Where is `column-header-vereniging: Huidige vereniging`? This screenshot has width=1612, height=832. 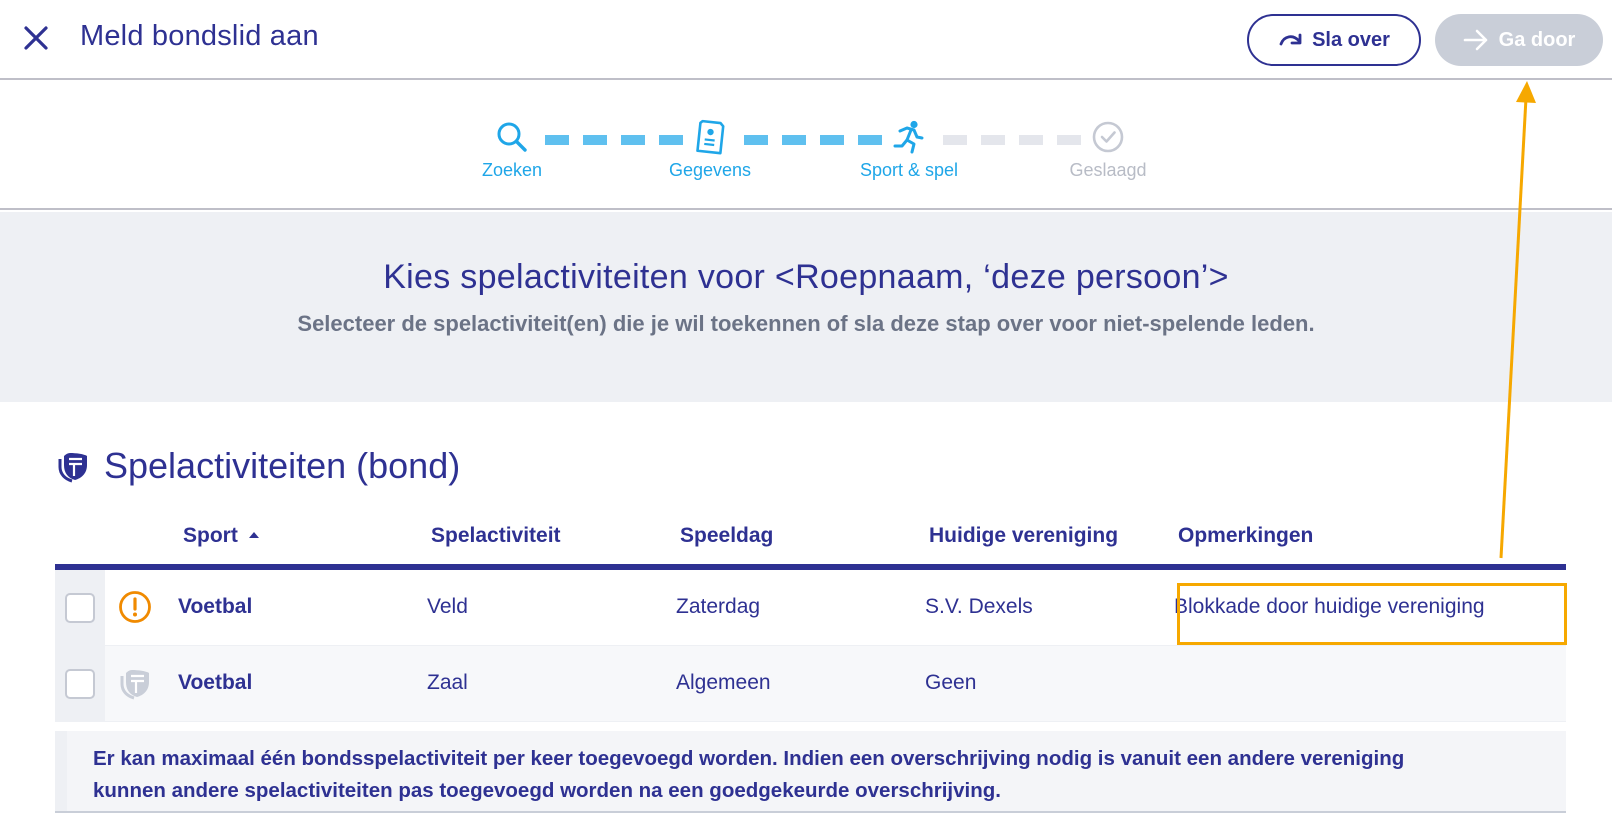
column-header-vereniging: Huidige vereniging is located at coordinates (1023, 536).